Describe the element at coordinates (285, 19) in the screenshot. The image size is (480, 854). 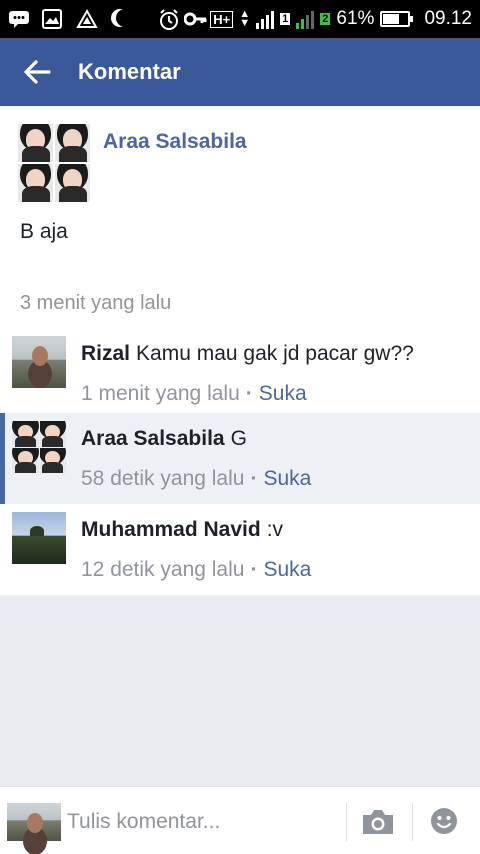
I see `sim1-label: 1` at that location.